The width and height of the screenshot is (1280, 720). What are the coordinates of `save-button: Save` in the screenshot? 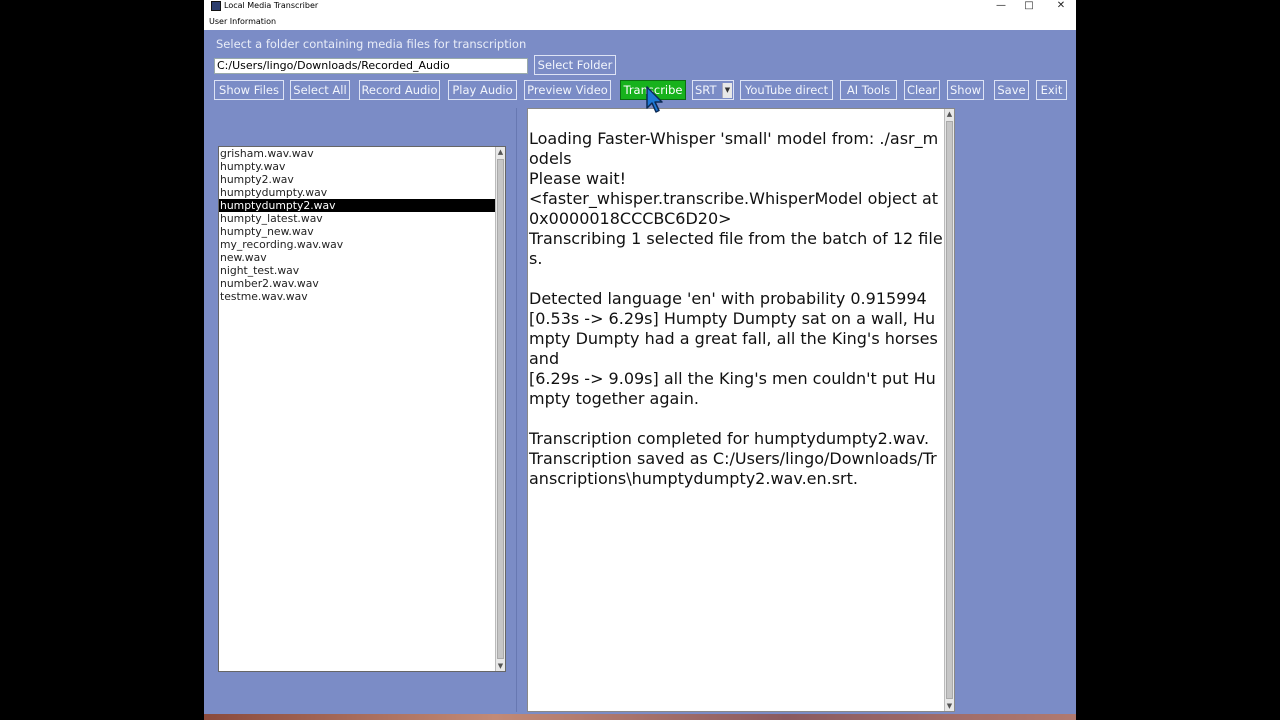 It's located at (1011, 90).